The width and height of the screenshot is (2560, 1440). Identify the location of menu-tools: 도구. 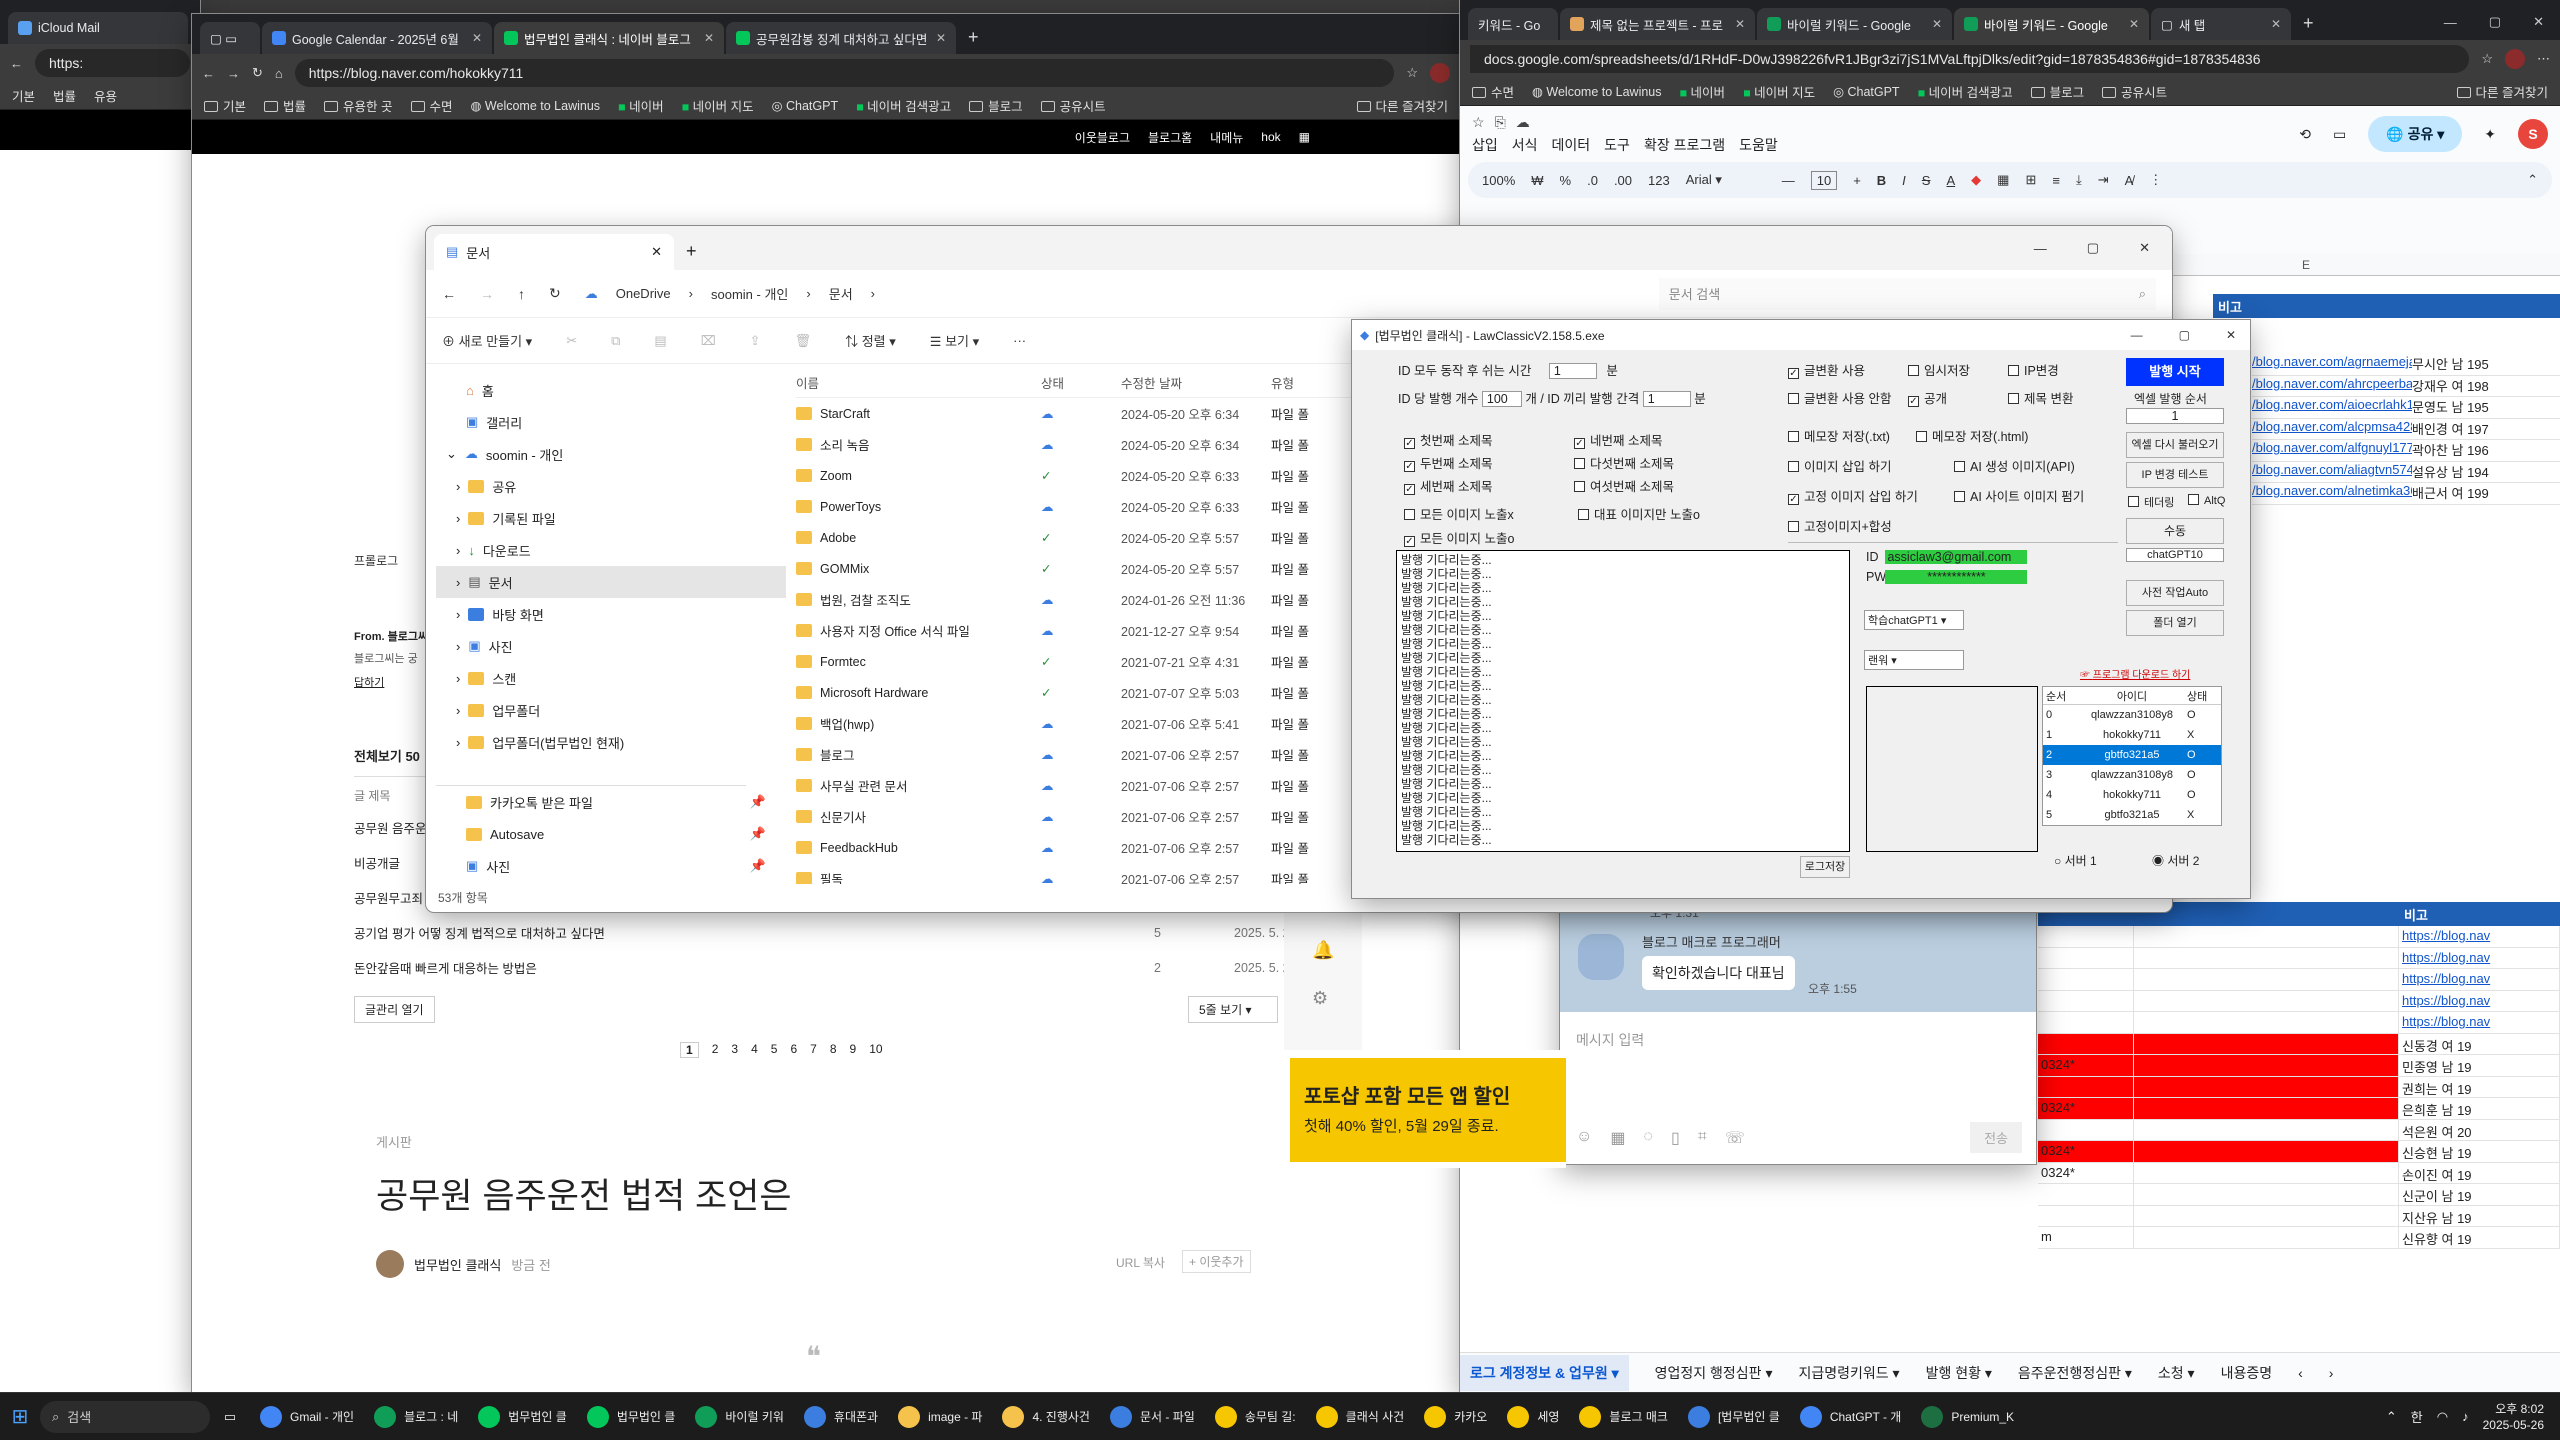
(1617, 145).